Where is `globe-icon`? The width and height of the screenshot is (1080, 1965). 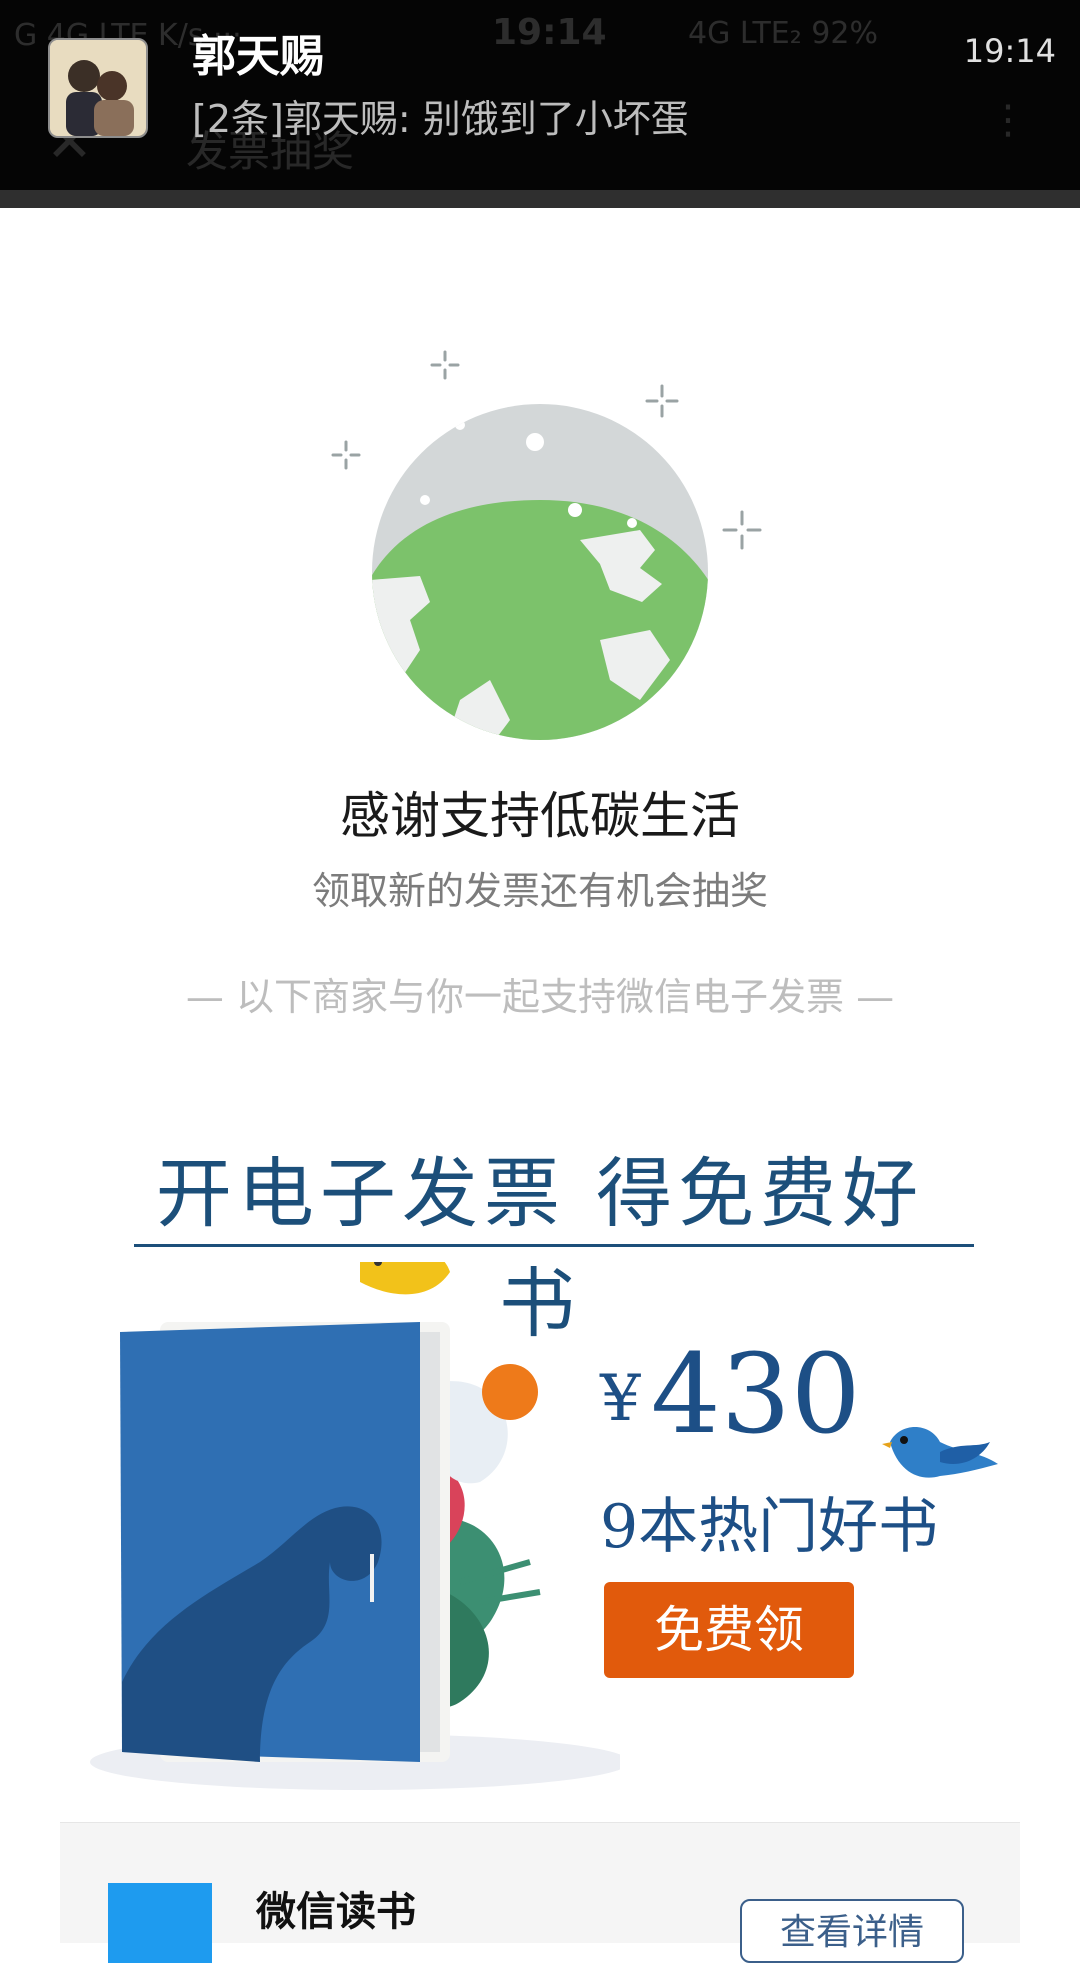
globe-icon is located at coordinates (546, 545).